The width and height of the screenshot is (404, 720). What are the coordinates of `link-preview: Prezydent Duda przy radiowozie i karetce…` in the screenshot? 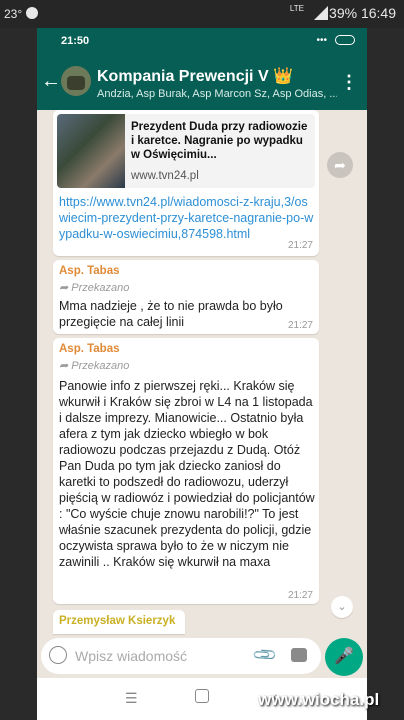 It's located at (186, 151).